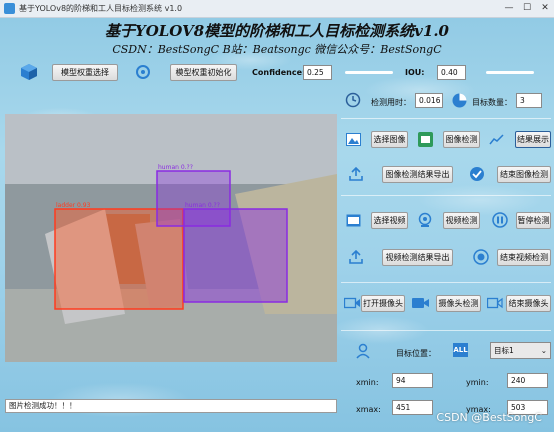 This screenshot has width=554, height=432. What do you see at coordinates (528, 303) in the screenshot?
I see `end-camera-button: 结束摄像头` at bounding box center [528, 303].